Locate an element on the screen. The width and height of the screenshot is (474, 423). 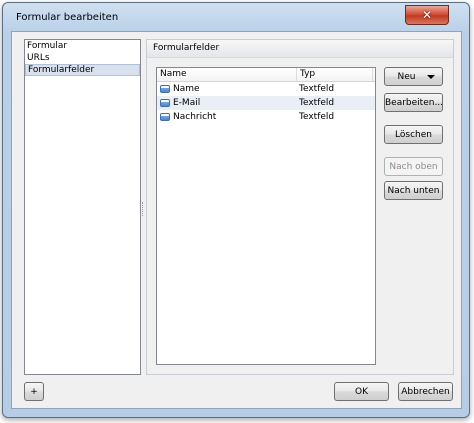
sidebar-item-urls: URLs is located at coordinates (82, 58).